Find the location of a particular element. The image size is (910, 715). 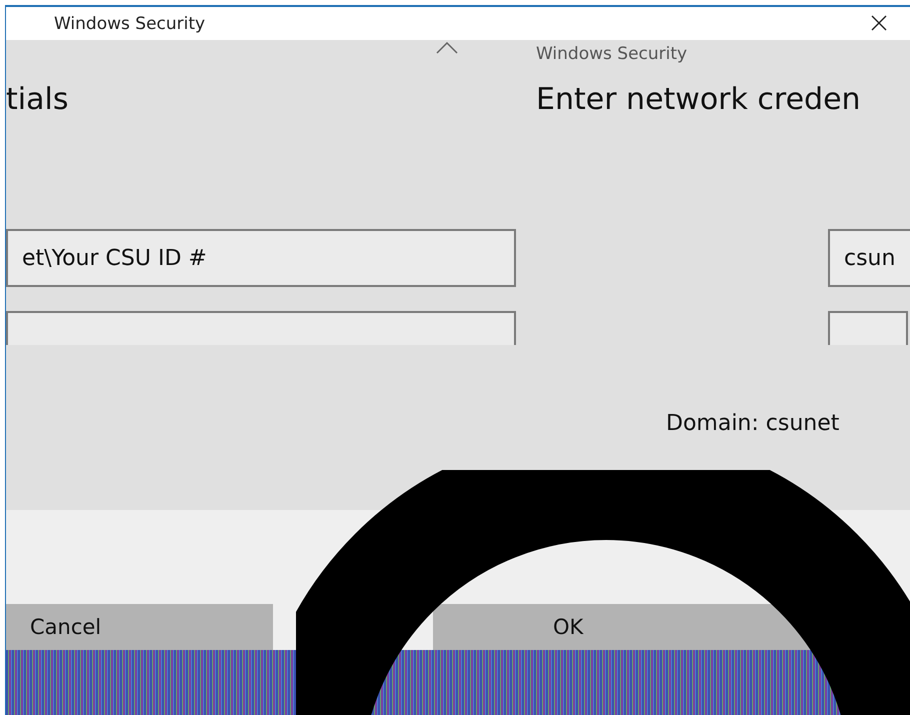

chevron-up-icon is located at coordinates (447, 48).